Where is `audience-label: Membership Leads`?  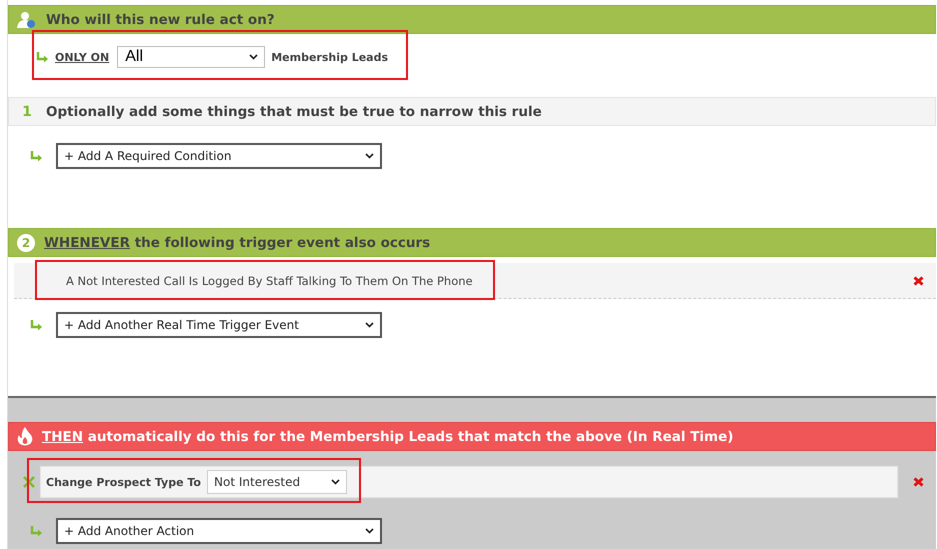 audience-label: Membership Leads is located at coordinates (329, 57).